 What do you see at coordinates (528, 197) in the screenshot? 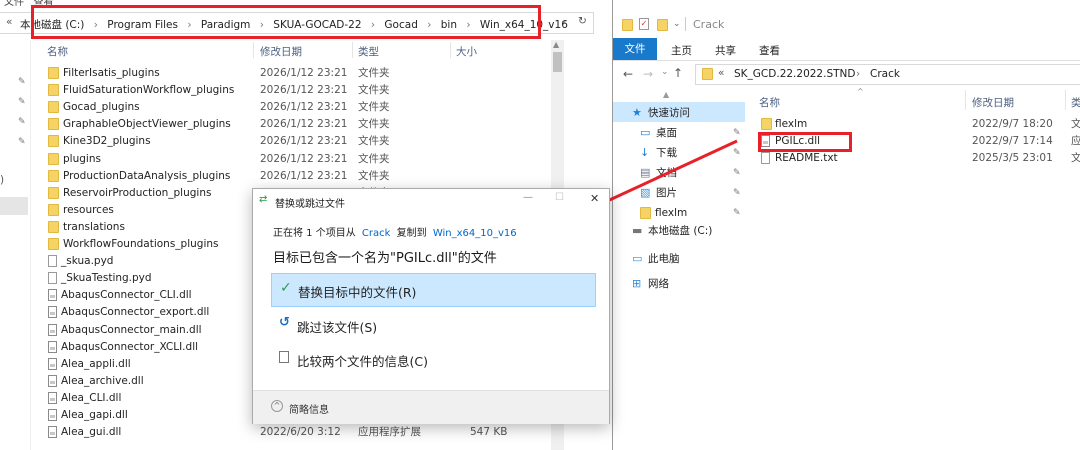
I see `minimize-button: —` at bounding box center [528, 197].